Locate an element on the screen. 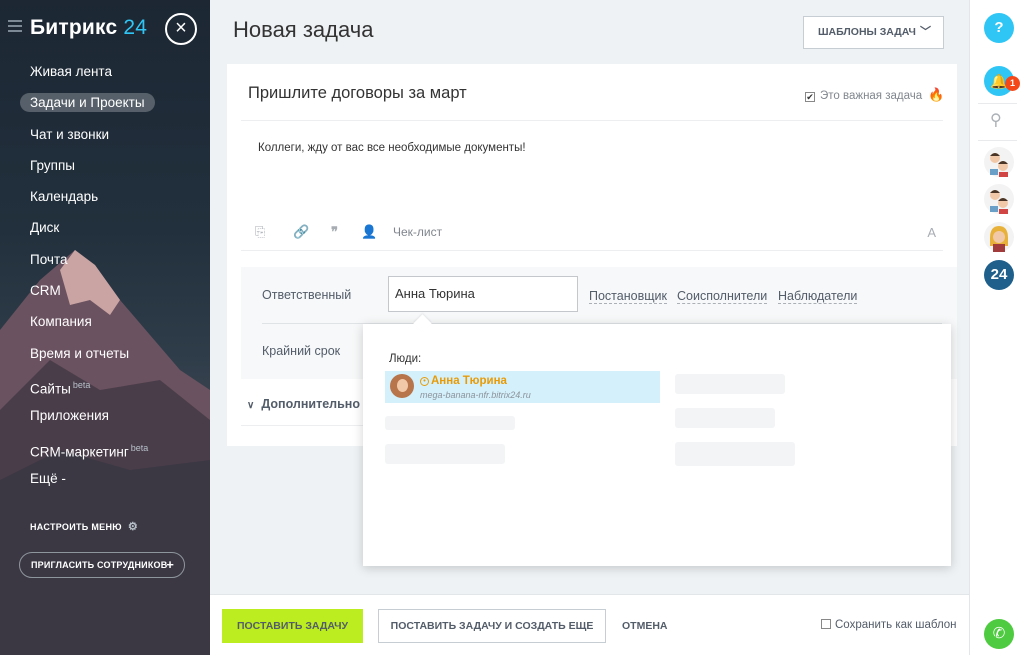 Image resolution: width=1024 pixels, height=655 pixels. text-format-icon: A is located at coordinates (931, 232).